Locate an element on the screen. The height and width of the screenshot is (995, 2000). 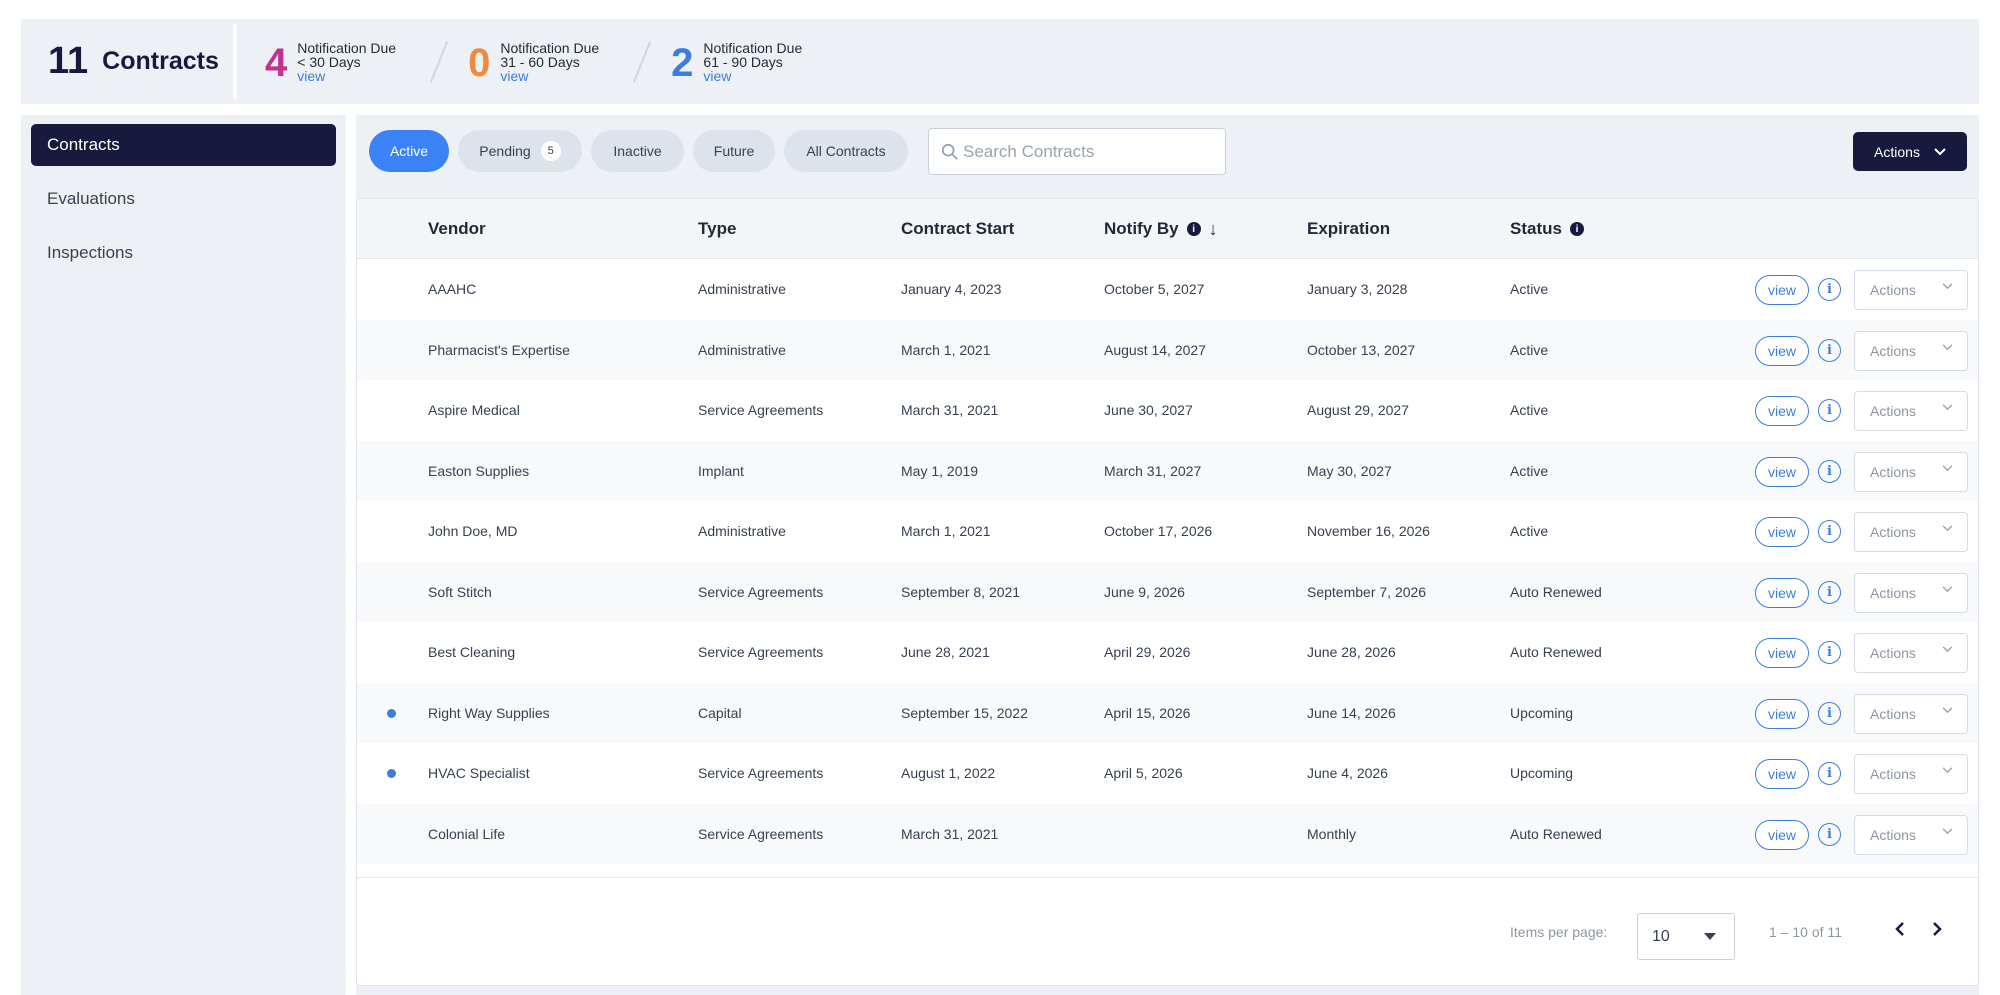
search-icon is located at coordinates (949, 151).